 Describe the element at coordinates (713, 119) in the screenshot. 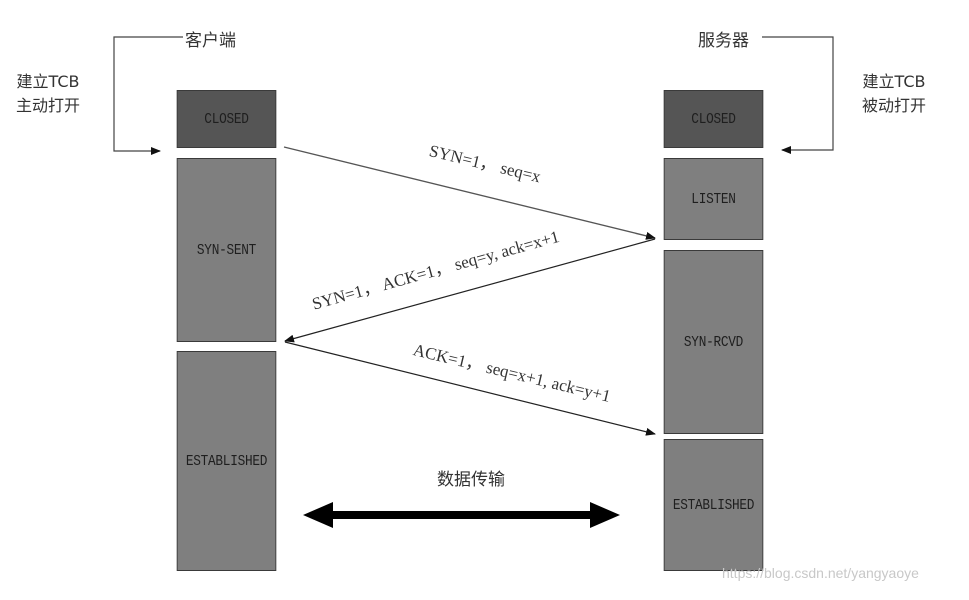

I see `server-state-closed: CLOSED` at that location.